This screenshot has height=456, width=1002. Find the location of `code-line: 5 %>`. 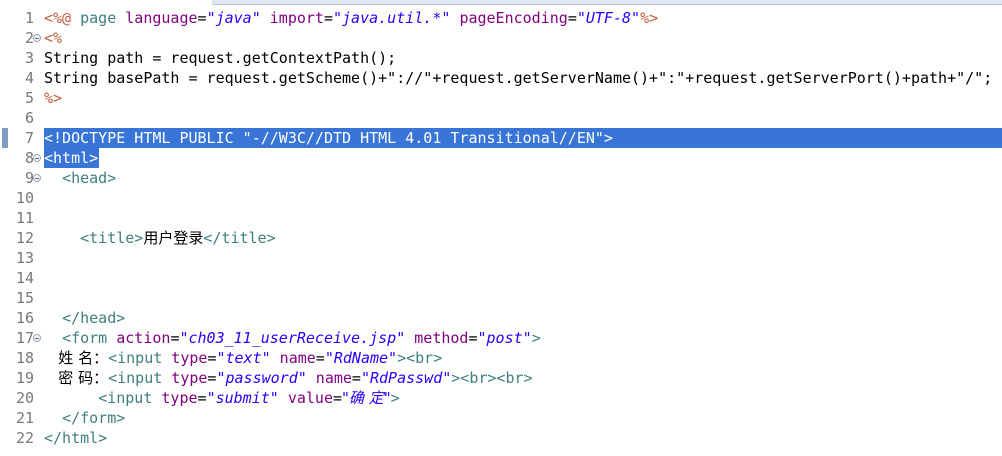

code-line: 5 %> is located at coordinates (501, 98).